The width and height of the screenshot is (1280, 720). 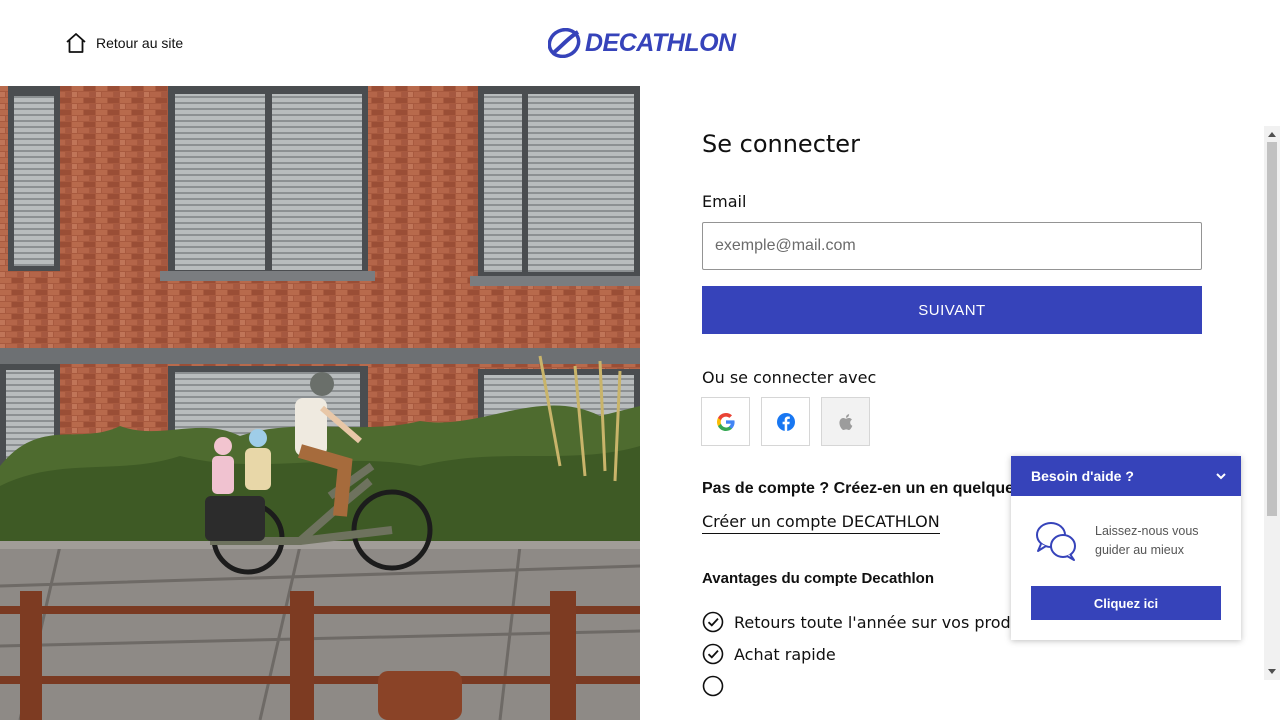 I want to click on page-scrollbar, so click(x=1272, y=403).